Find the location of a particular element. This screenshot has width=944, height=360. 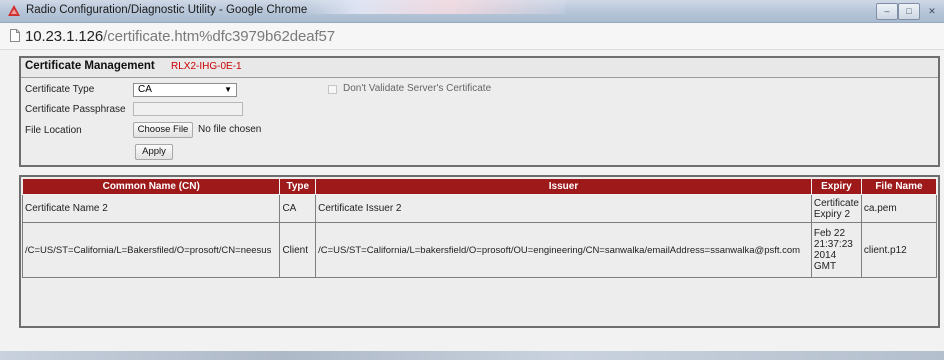

dont-validate-checkbox is located at coordinates (332, 89).